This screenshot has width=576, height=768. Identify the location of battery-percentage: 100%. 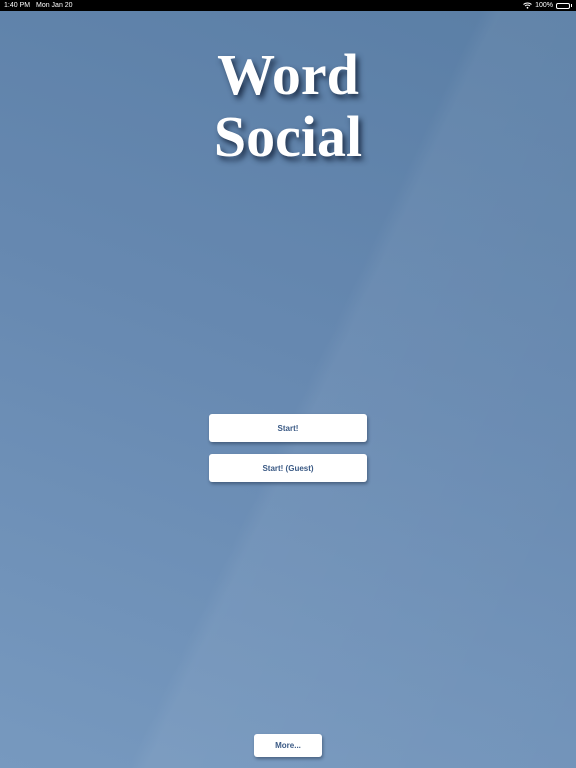
(544, 5).